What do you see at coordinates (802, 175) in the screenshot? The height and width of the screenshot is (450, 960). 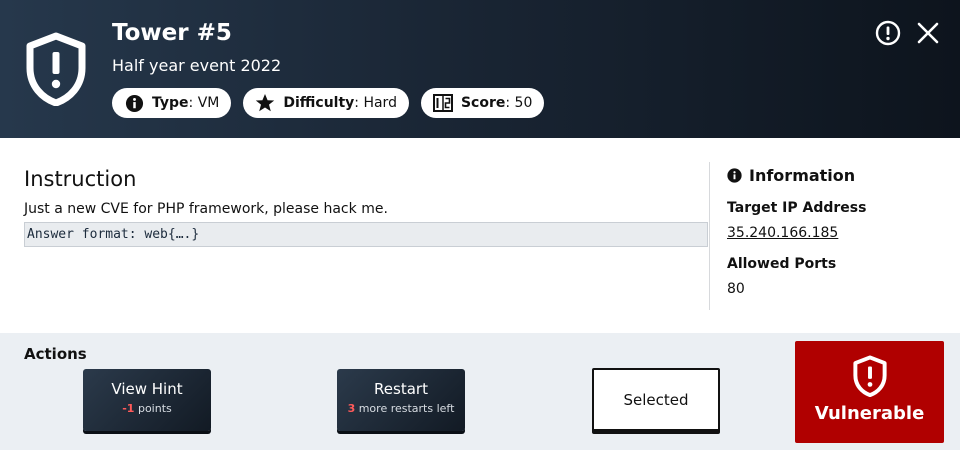 I see `information-title: Information` at bounding box center [802, 175].